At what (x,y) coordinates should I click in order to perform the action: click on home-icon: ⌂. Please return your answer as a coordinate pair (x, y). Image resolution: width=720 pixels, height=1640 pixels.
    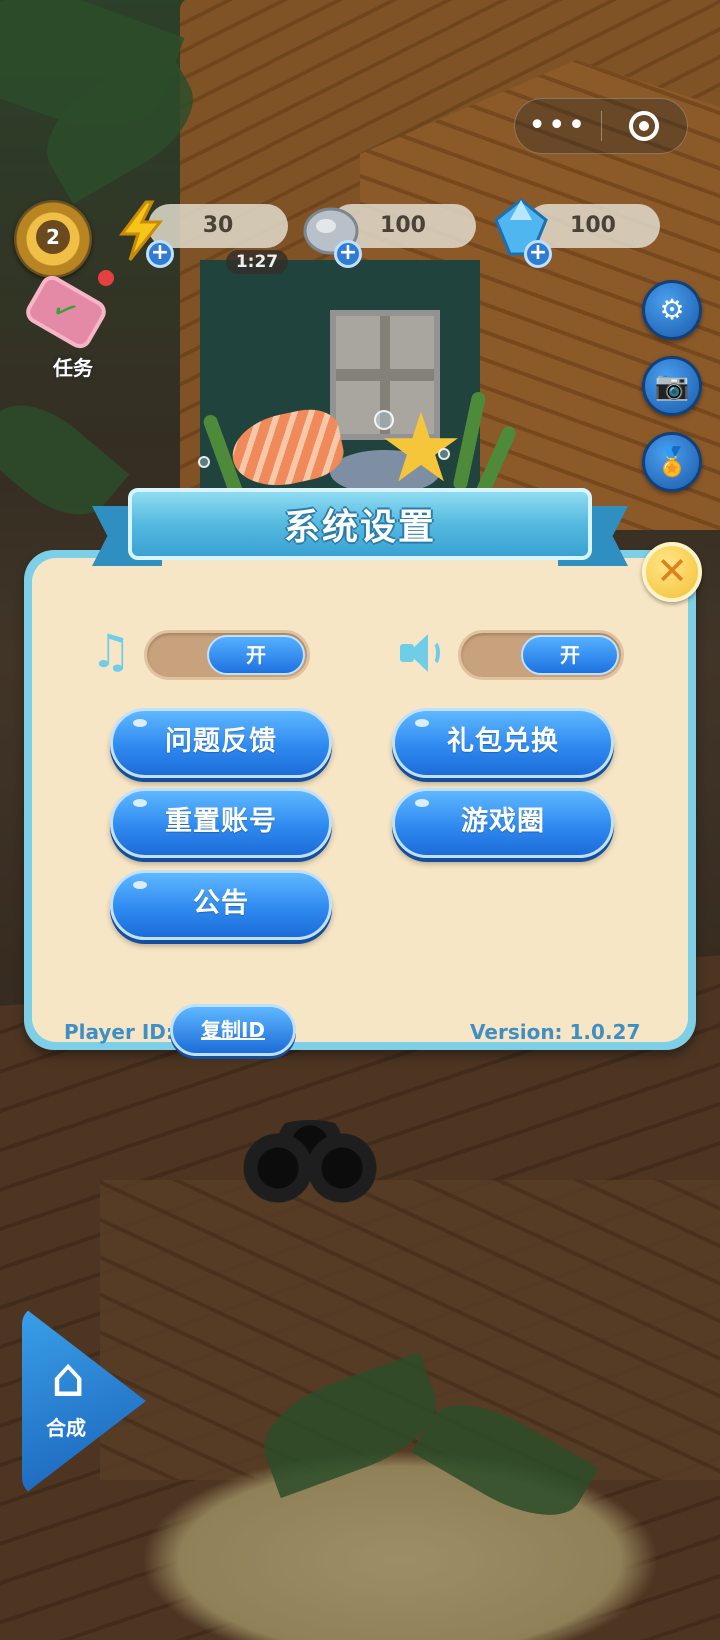
    Looking at the image, I should click on (68, 1377).